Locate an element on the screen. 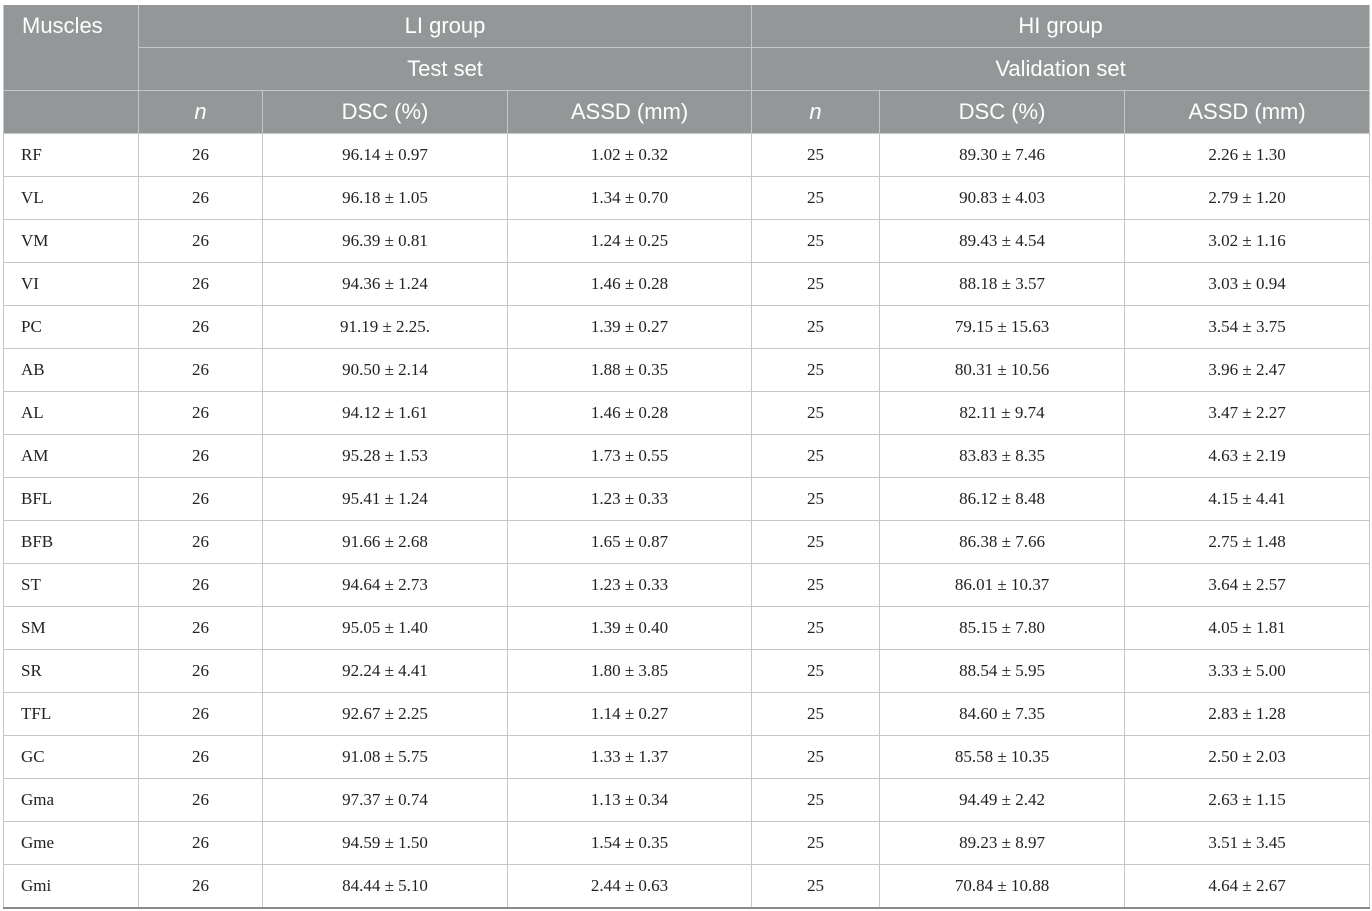  li-assd-cell: 1.34 ± 0.70 is located at coordinates (629, 198).